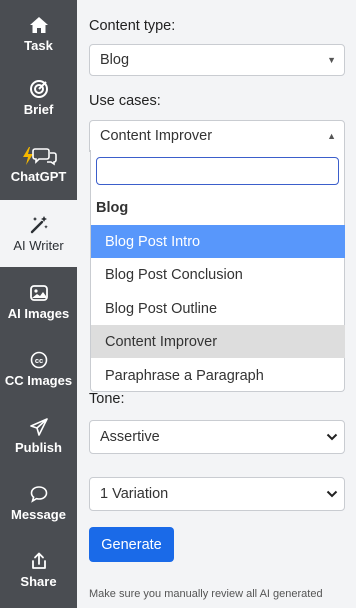 The image size is (356, 608). I want to click on variations-value: 1 Variation, so click(134, 494).